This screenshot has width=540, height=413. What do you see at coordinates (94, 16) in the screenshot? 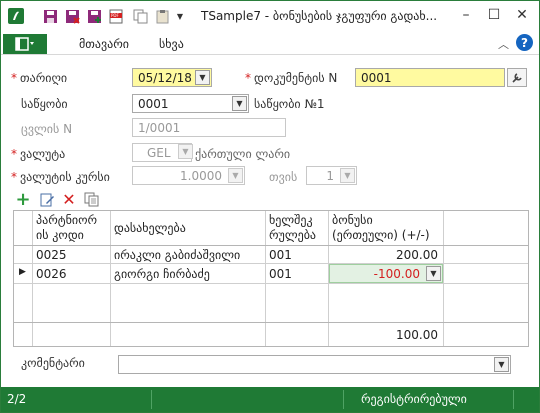
I see `save-new-icon` at bounding box center [94, 16].